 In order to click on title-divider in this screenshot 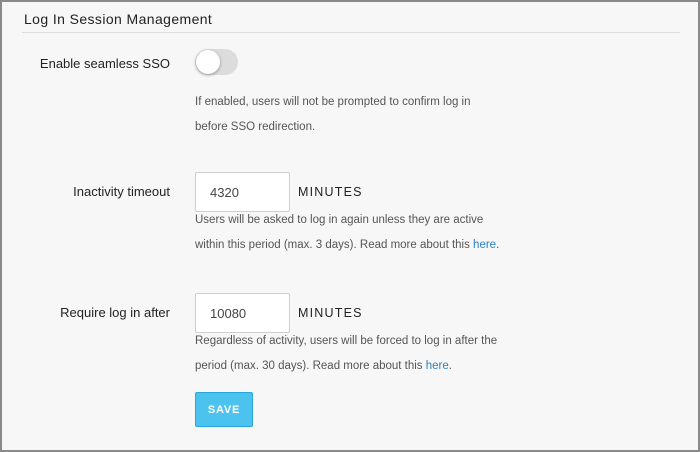, I will do `click(351, 32)`.